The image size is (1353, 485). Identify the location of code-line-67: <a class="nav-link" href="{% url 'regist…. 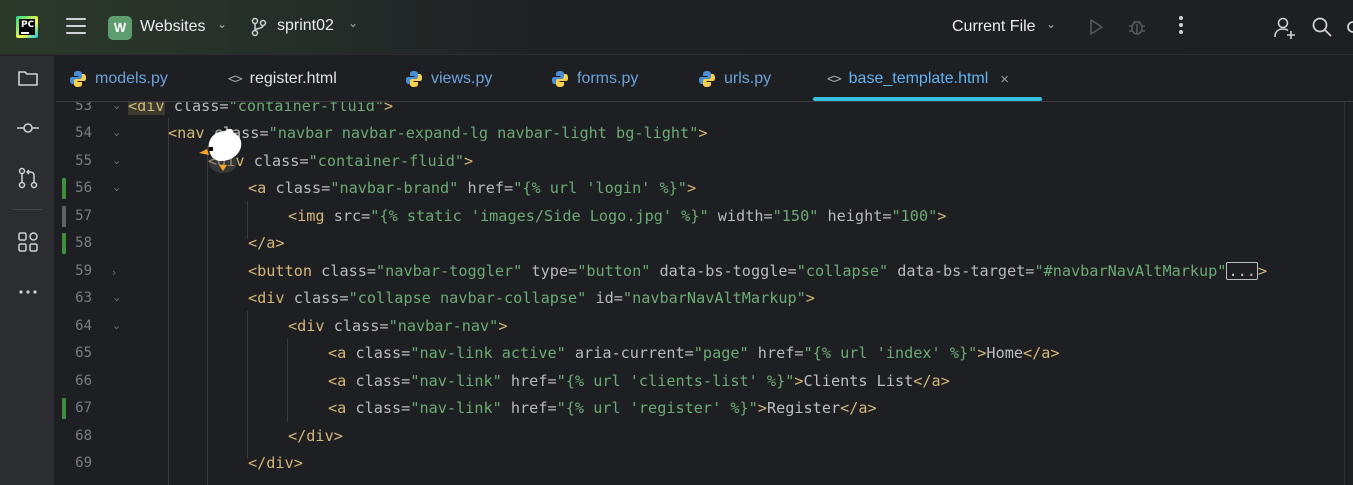
(602, 408).